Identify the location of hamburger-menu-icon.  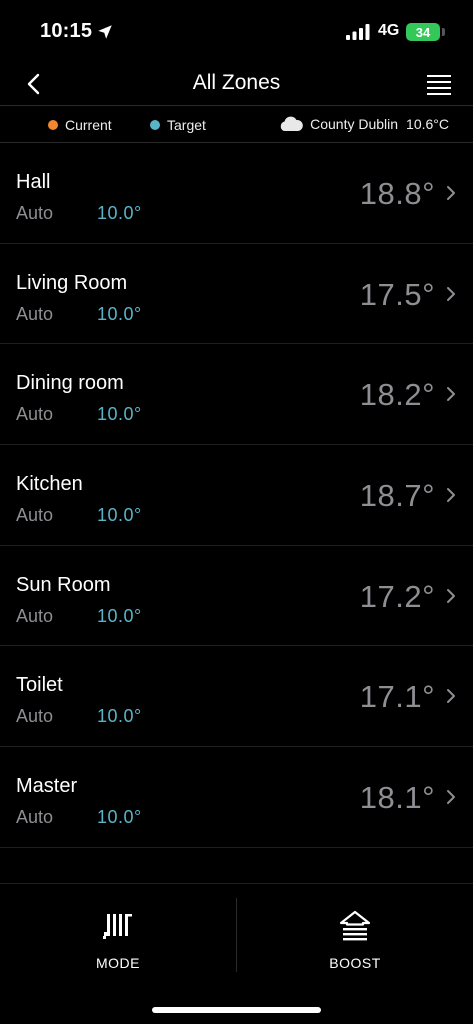
(439, 84).